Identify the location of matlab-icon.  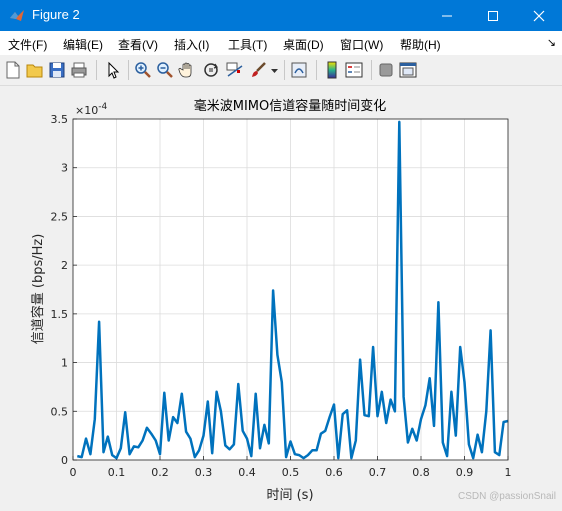
(17, 15).